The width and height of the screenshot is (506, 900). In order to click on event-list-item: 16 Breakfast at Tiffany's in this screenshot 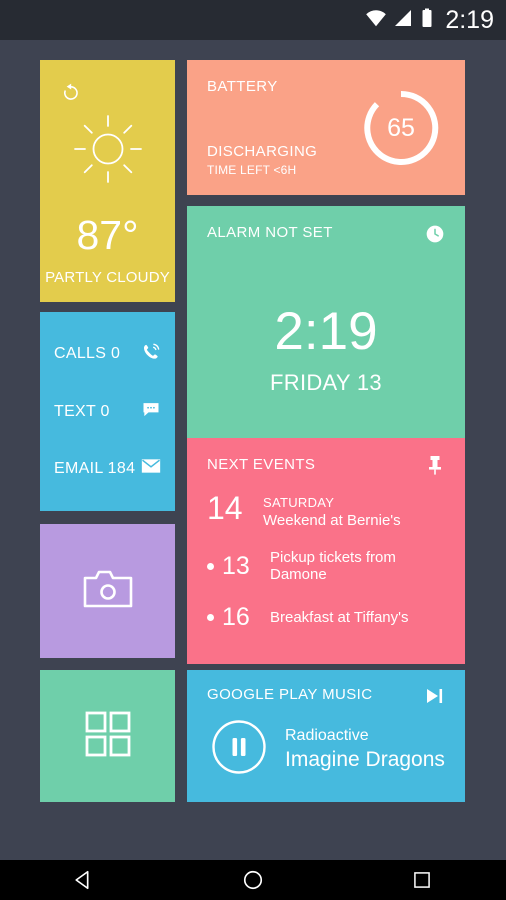, I will do `click(326, 617)`.